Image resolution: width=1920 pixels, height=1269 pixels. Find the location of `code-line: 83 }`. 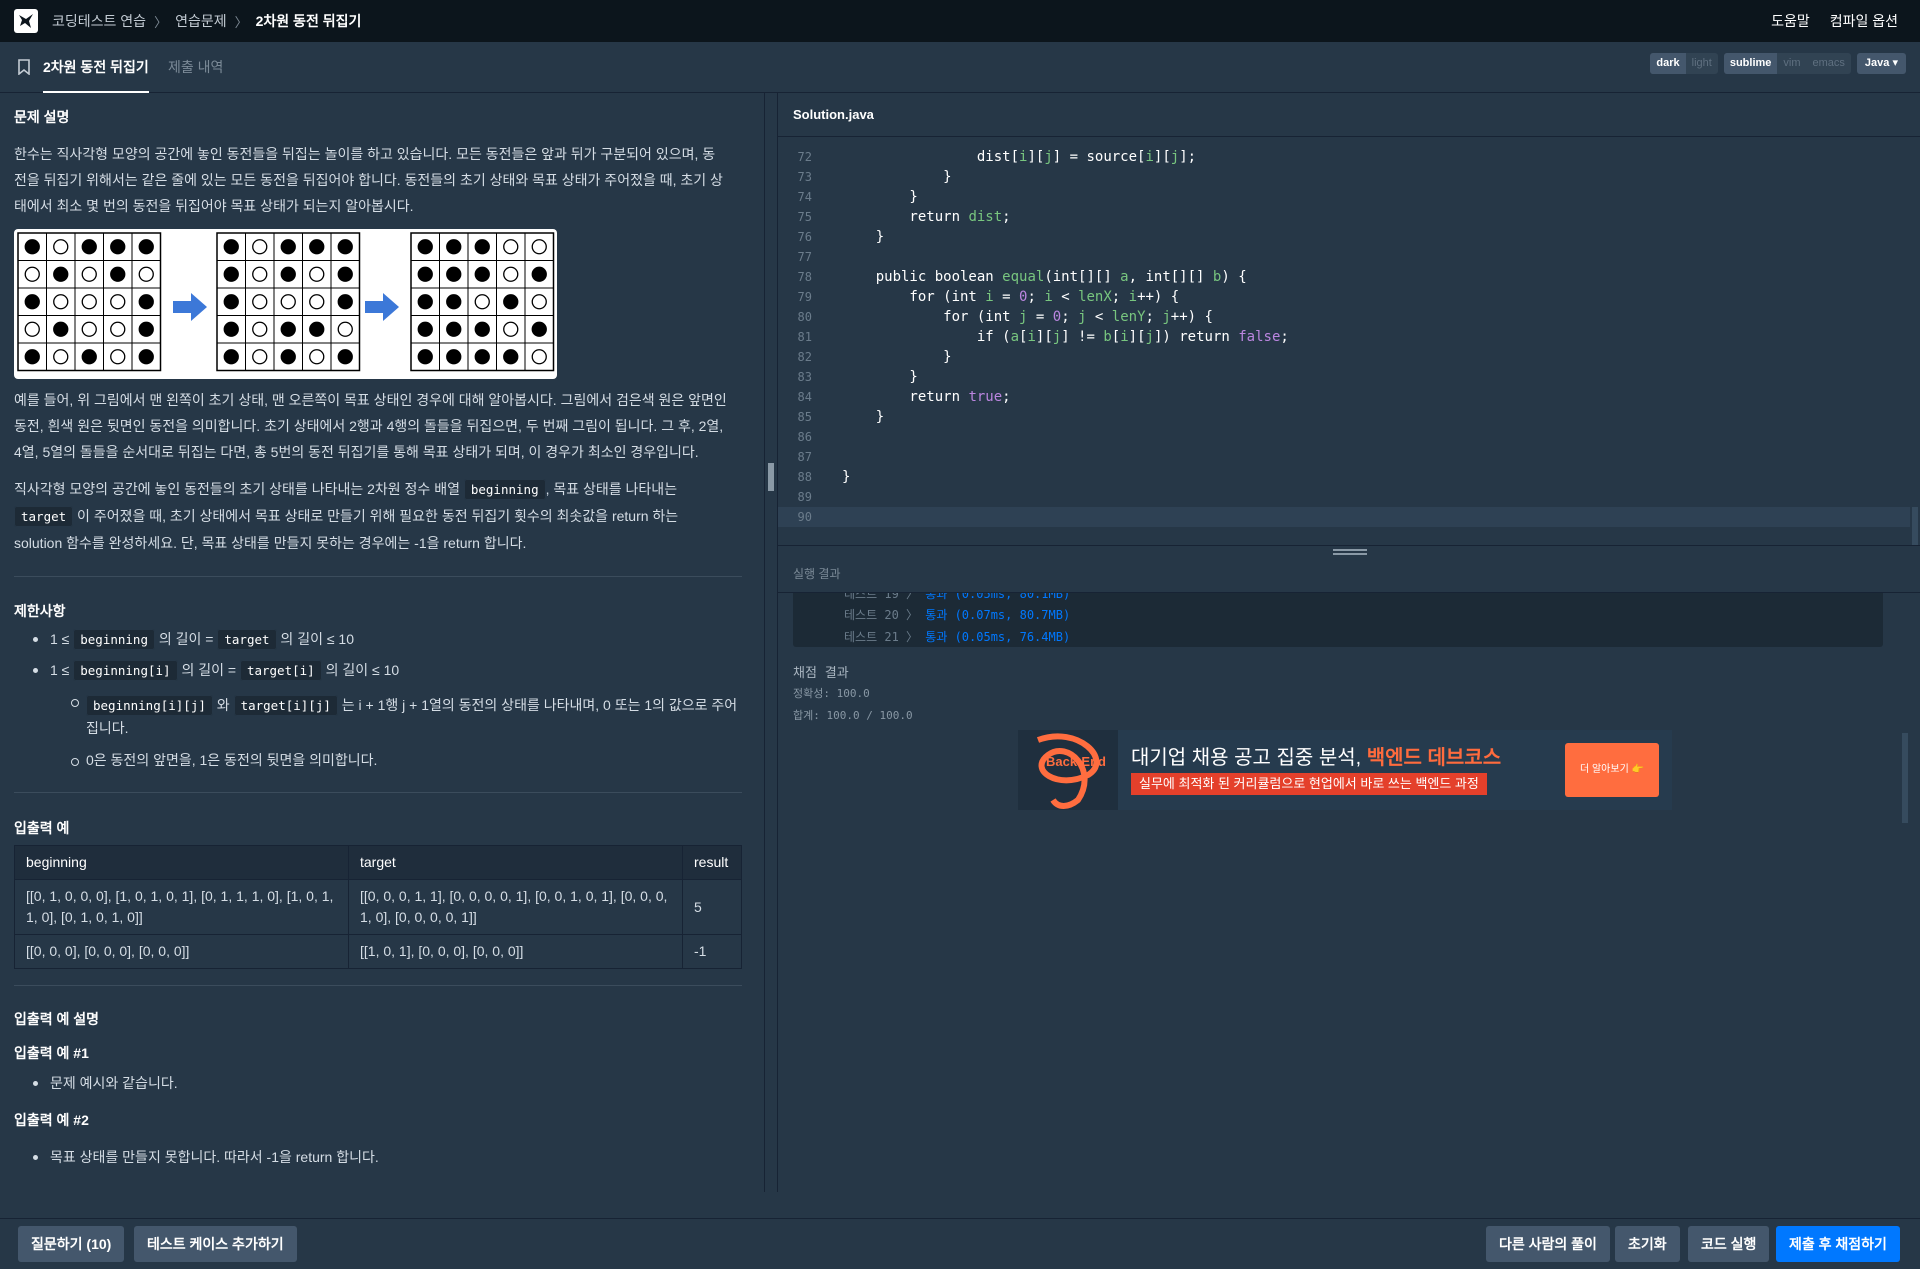

code-line: 83 } is located at coordinates (1344, 377).